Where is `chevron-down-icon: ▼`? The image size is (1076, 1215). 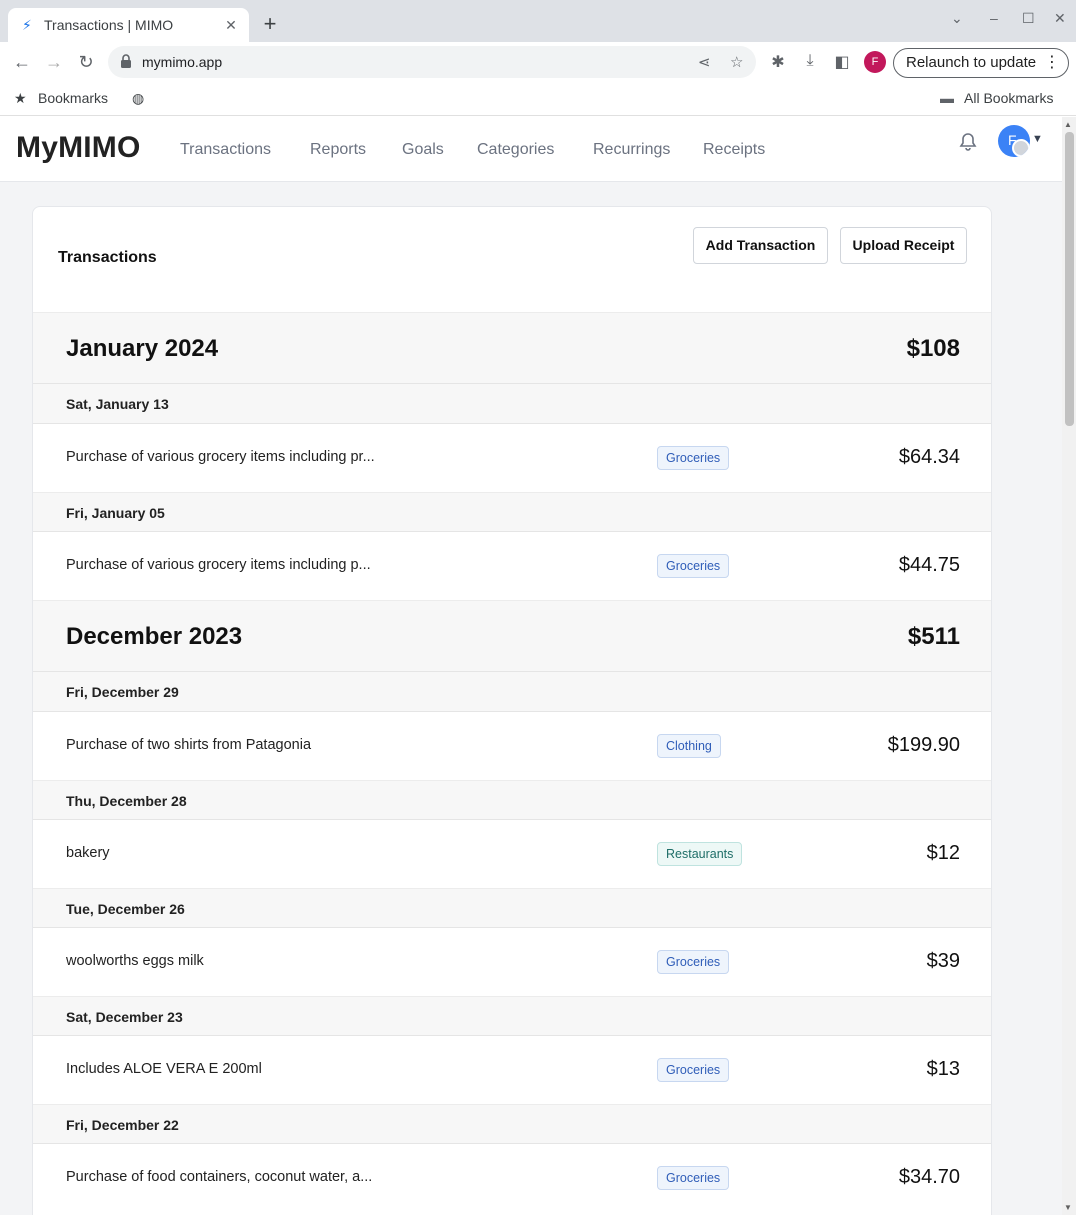 chevron-down-icon: ▼ is located at coordinates (1037, 139).